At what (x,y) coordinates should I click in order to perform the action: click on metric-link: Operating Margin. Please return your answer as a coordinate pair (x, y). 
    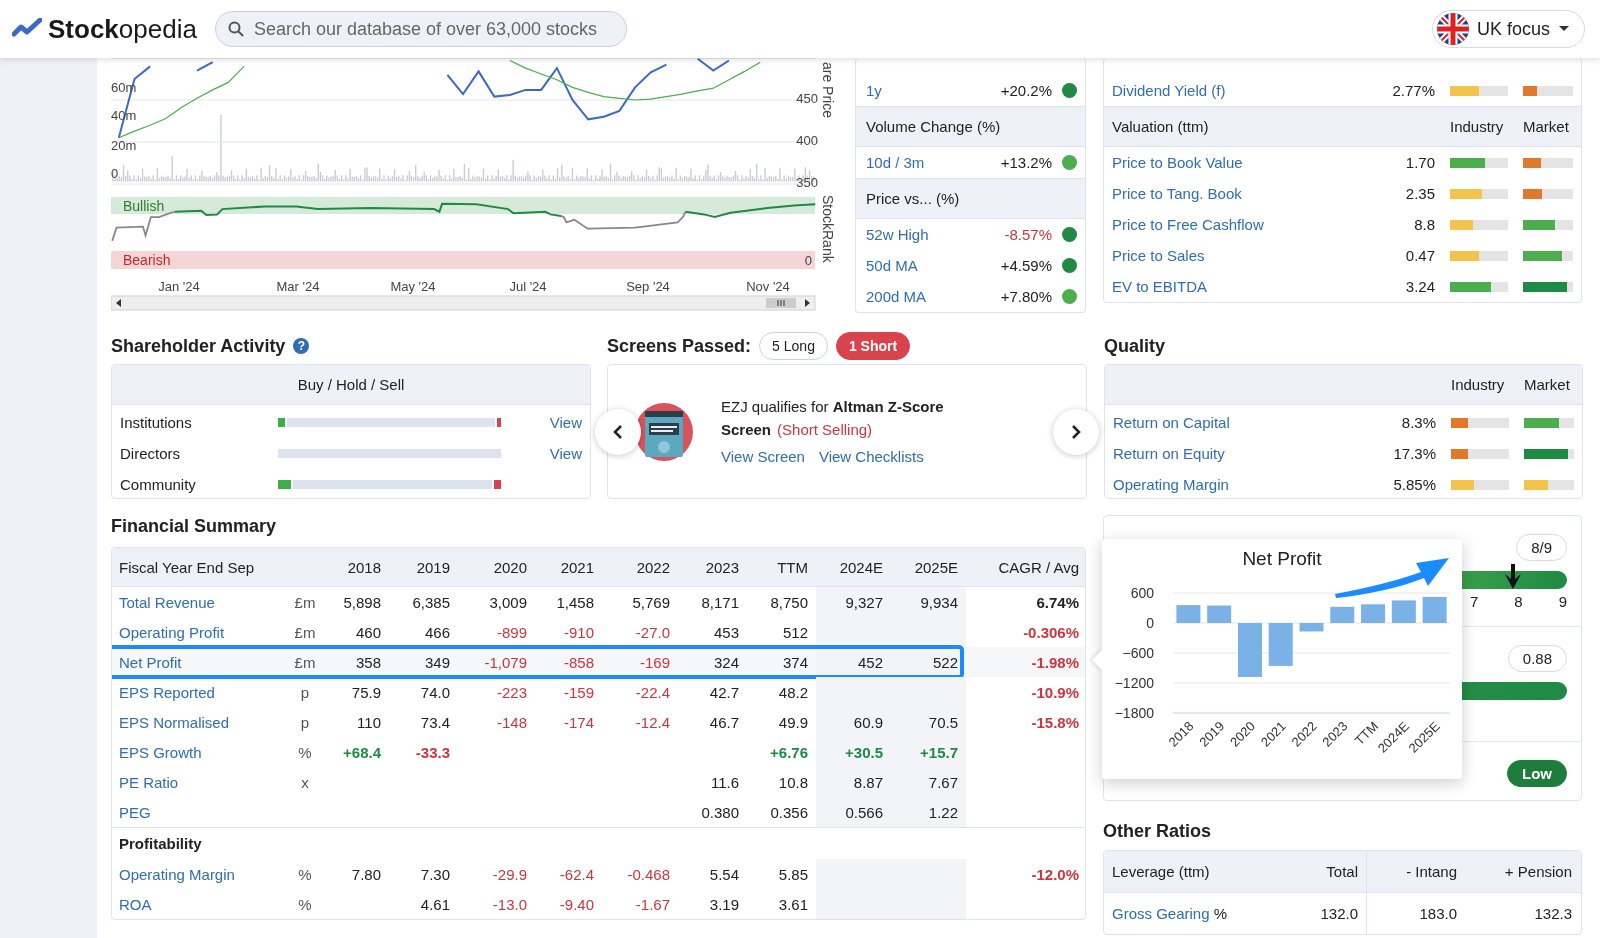
    Looking at the image, I should click on (177, 874).